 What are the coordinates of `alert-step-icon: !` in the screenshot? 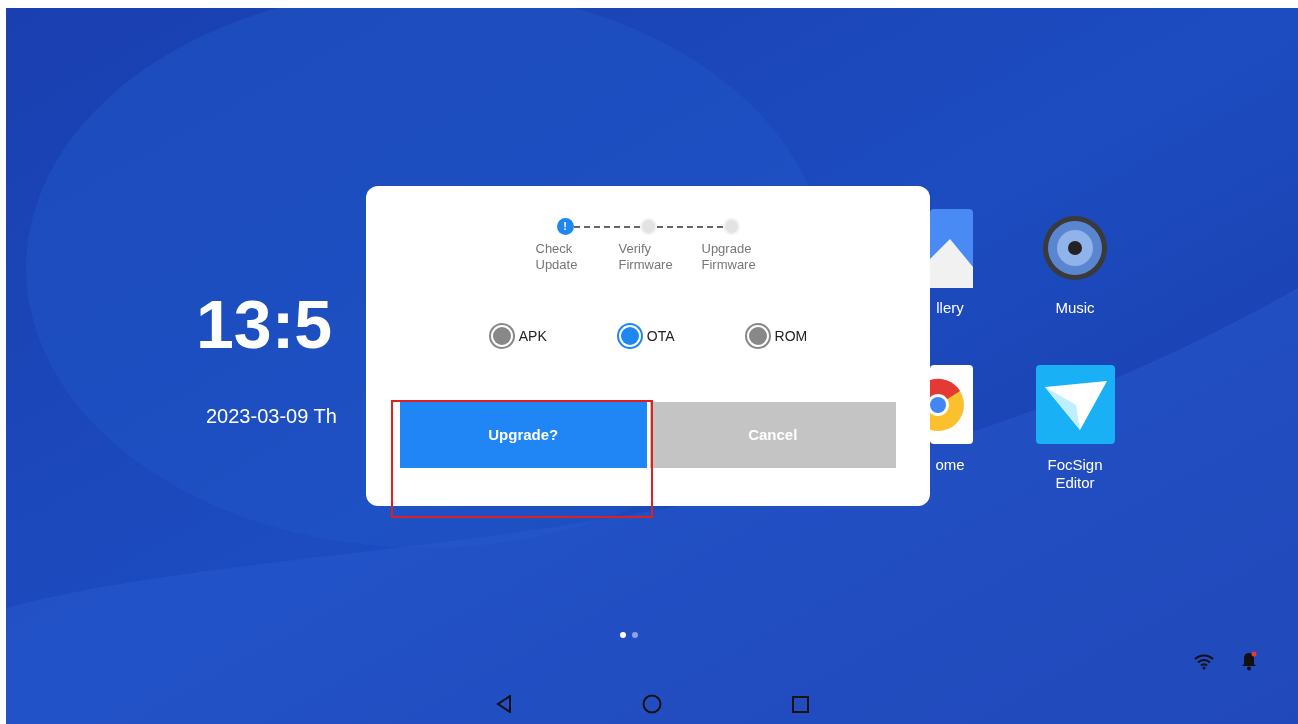 It's located at (565, 226).